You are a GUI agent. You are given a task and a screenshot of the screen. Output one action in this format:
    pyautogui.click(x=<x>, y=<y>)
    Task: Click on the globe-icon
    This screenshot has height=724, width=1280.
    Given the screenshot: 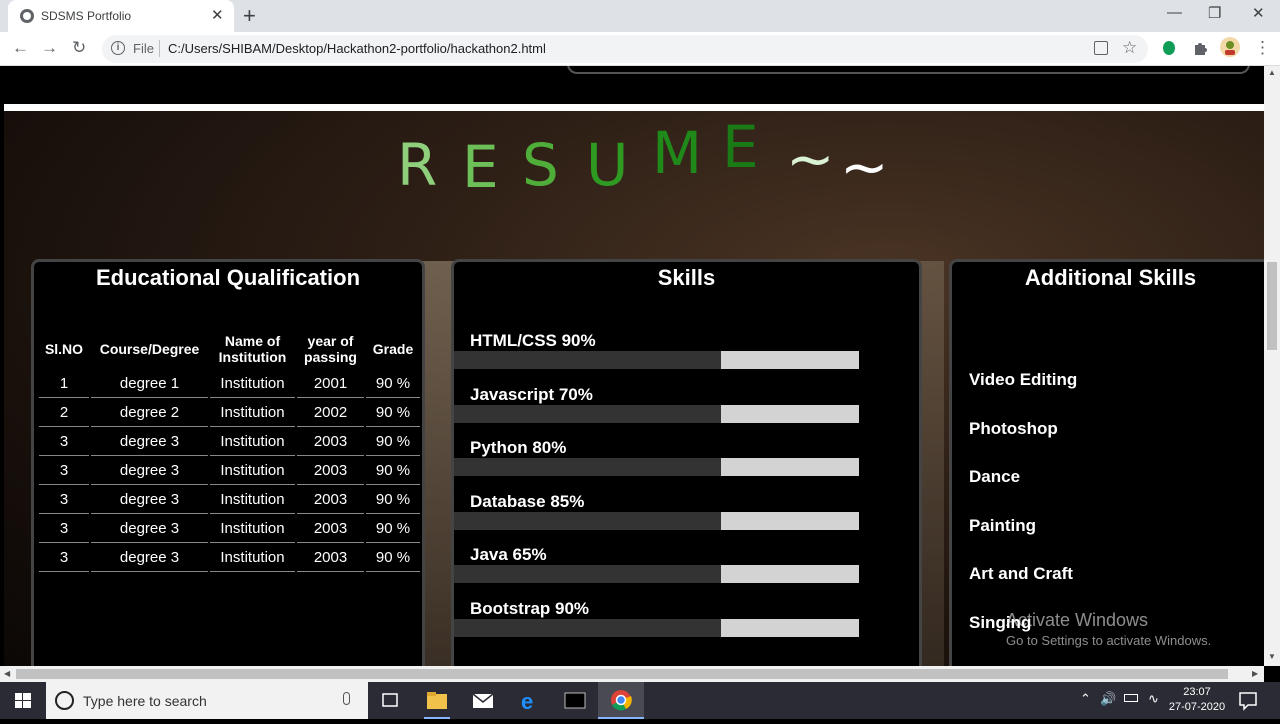 What is the action you would take?
    pyautogui.click(x=27, y=16)
    